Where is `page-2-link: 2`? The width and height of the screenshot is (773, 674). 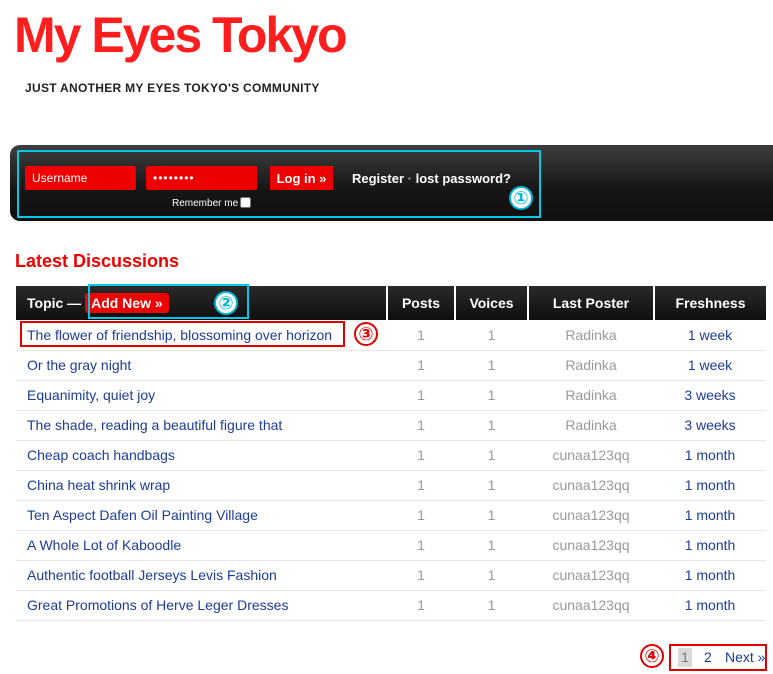 page-2-link: 2 is located at coordinates (708, 657).